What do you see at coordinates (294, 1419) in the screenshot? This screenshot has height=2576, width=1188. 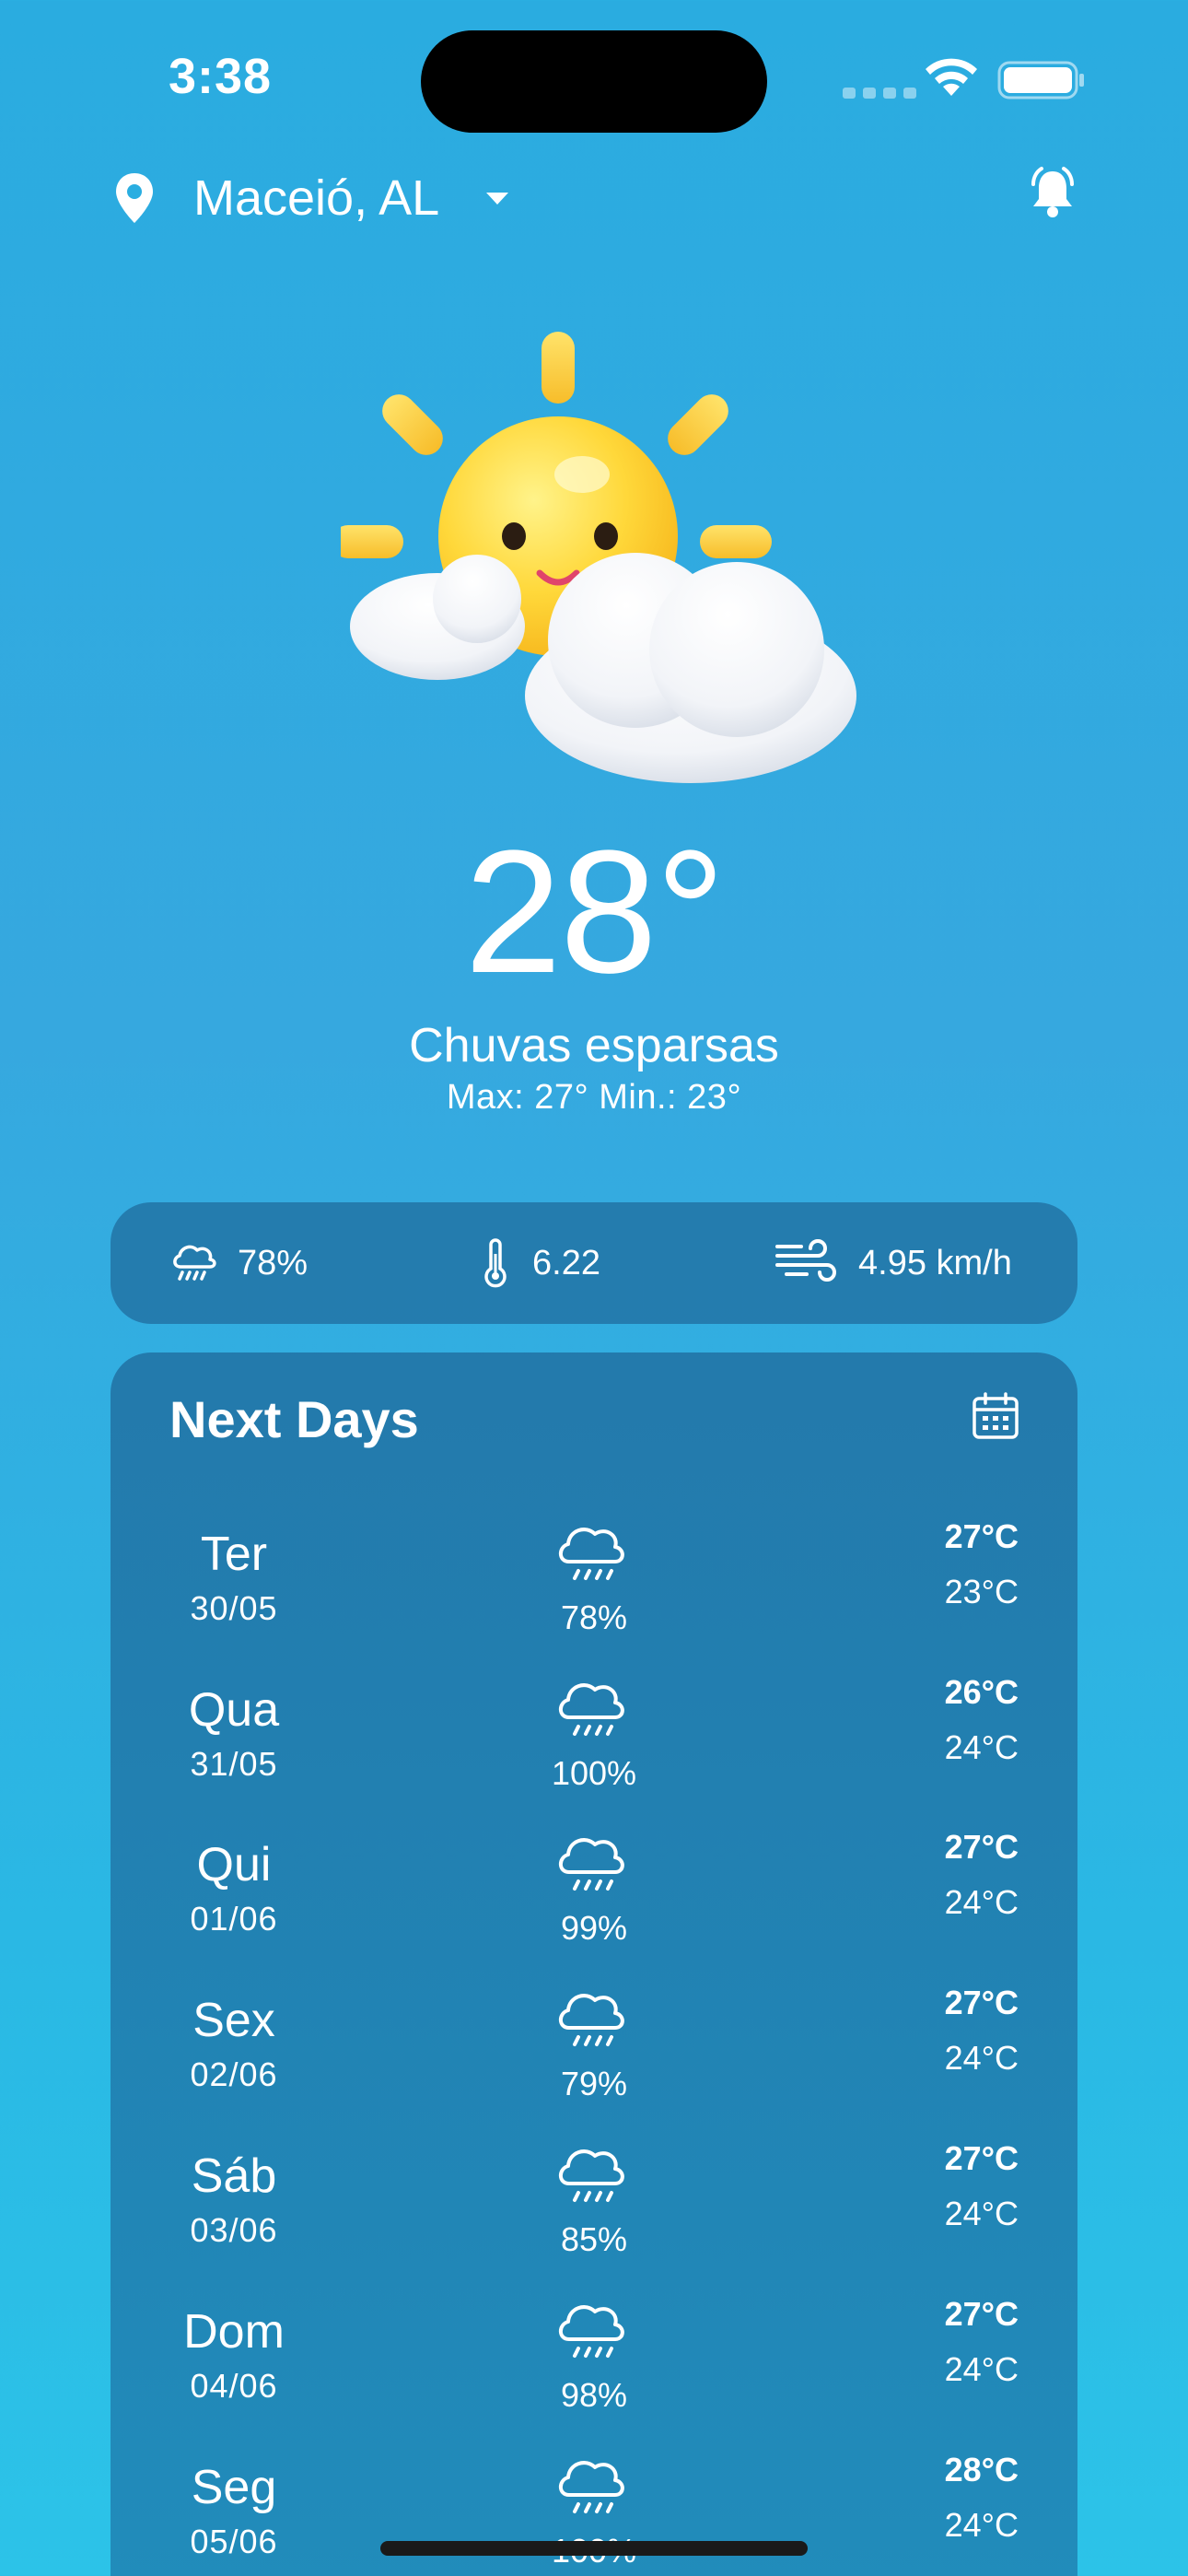 I see `next-days-title: Next Days` at bounding box center [294, 1419].